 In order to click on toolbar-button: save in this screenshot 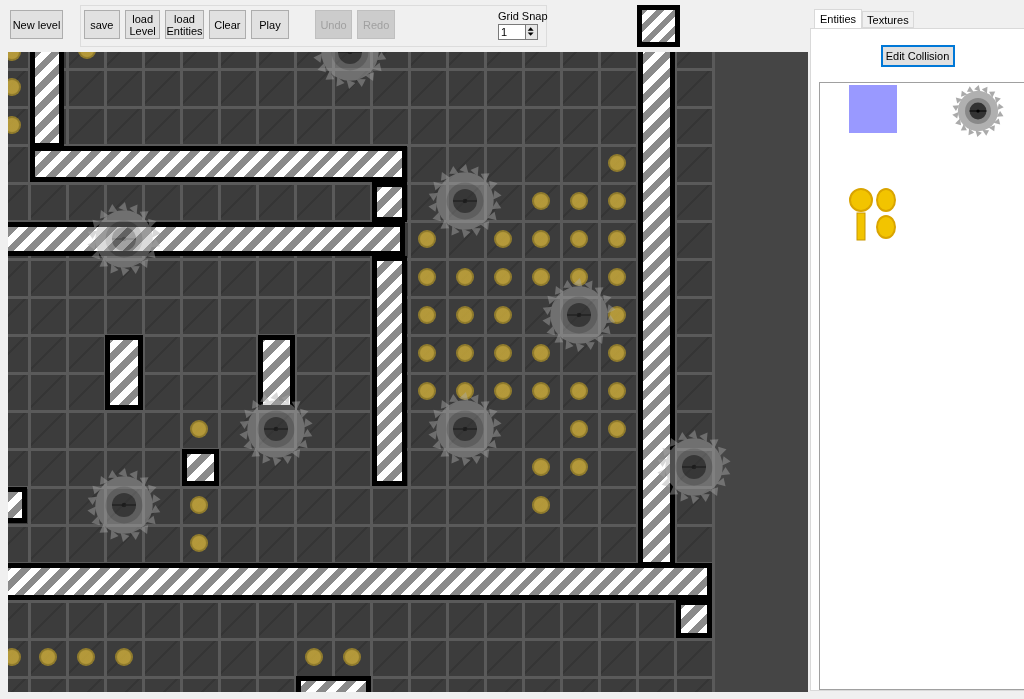, I will do `click(102, 24)`.